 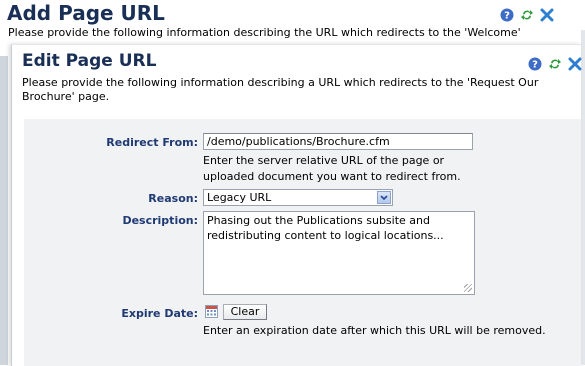 I want to click on clear-date-button: Clear, so click(x=245, y=312).